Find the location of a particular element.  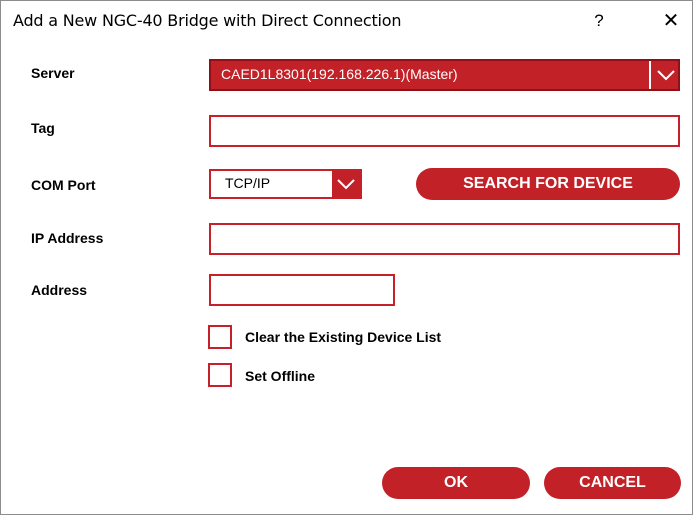

ip-address-input is located at coordinates (444, 239).